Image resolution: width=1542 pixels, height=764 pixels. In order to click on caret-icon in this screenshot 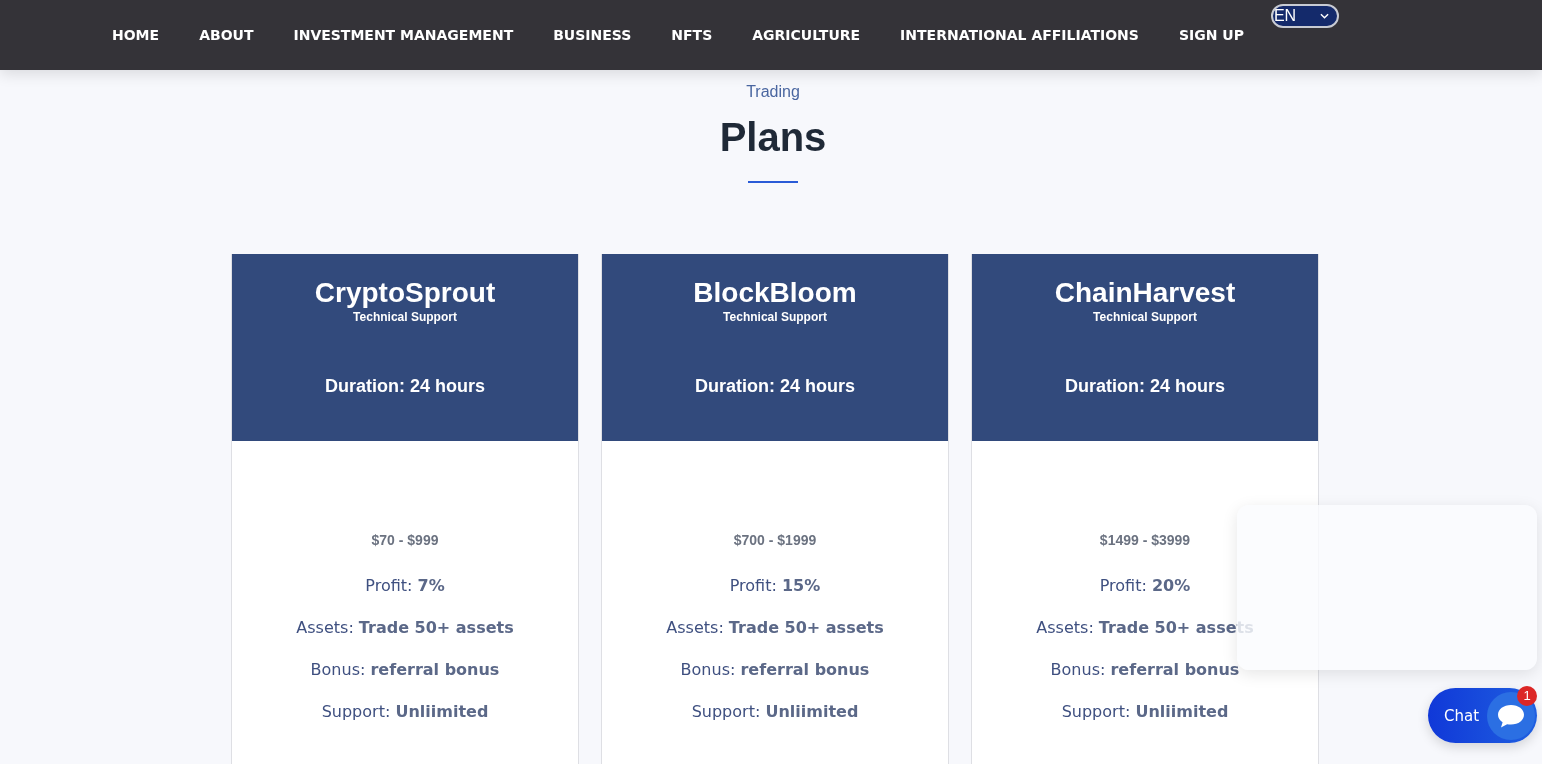, I will do `click(1324, 16)`.